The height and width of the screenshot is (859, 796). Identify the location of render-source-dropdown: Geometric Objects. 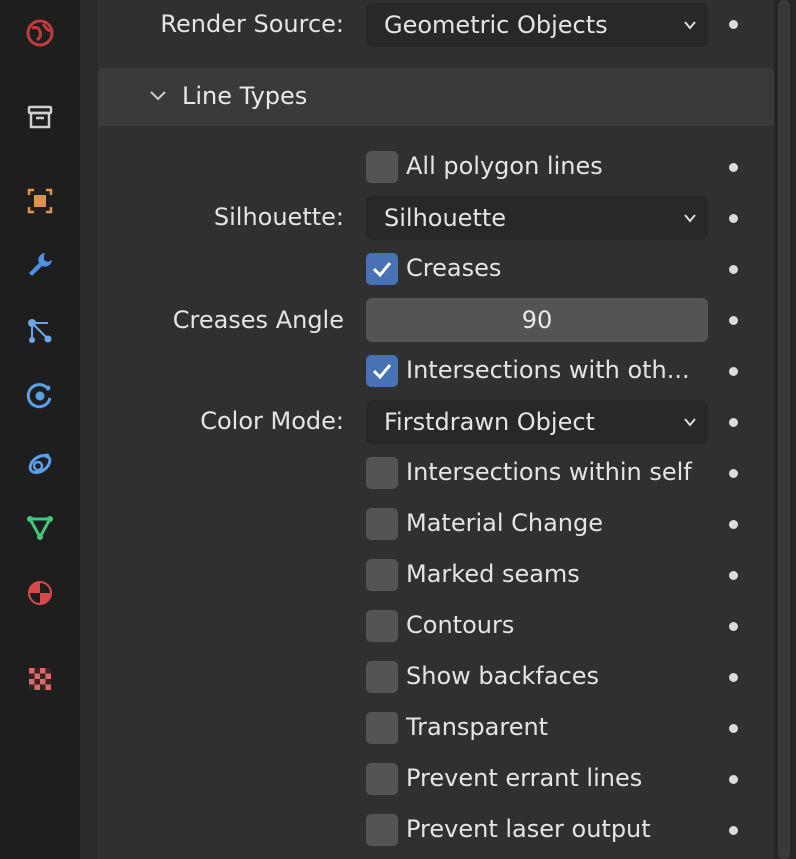
(537, 25).